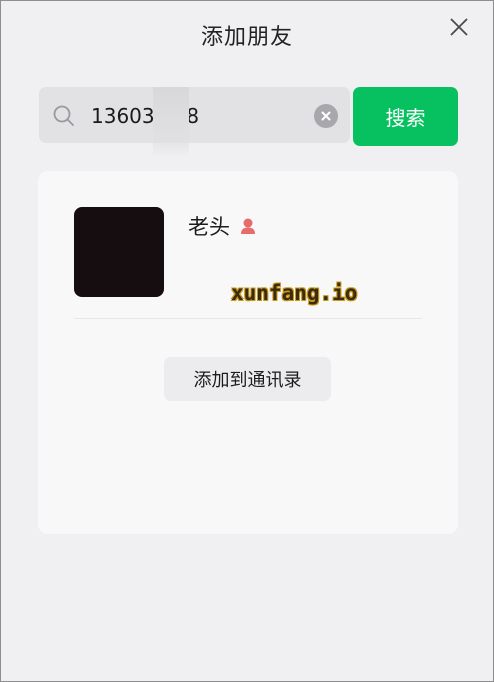 This screenshot has height=682, width=494. I want to click on add-to-contacts-button: 添加到通讯录, so click(247, 379).